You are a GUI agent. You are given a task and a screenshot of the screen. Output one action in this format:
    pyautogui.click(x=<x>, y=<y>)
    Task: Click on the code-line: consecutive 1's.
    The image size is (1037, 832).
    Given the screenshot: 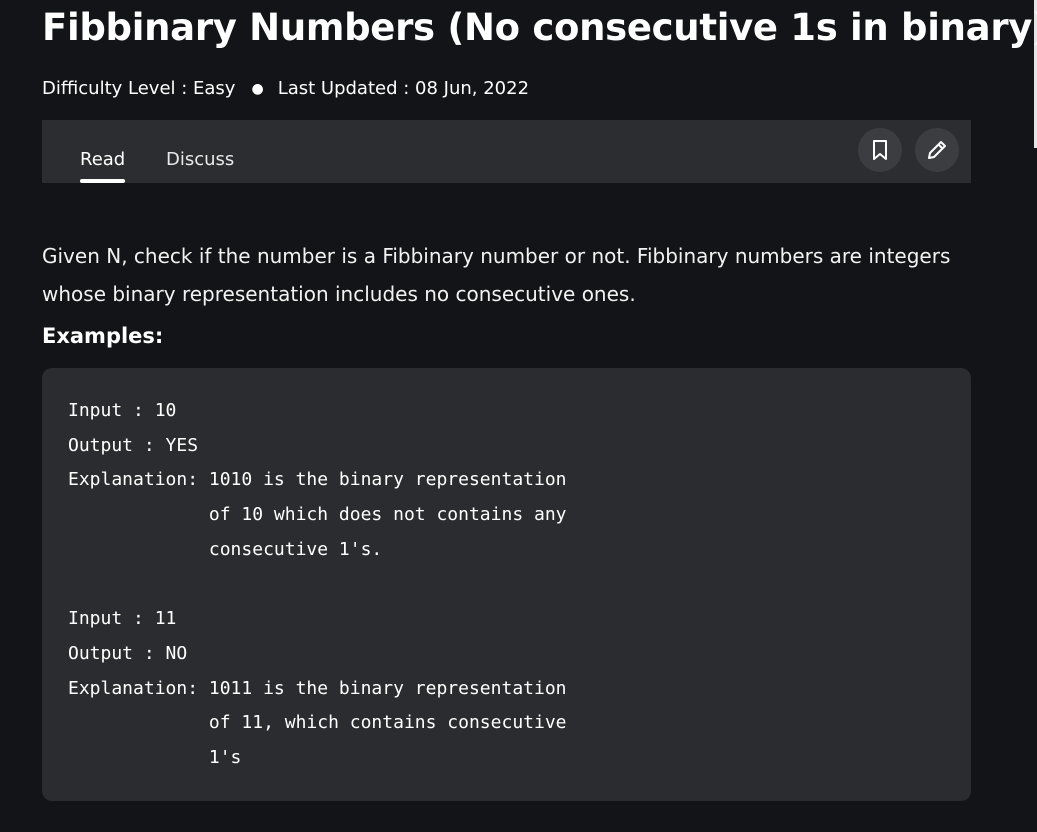 What is the action you would take?
    pyautogui.click(x=225, y=549)
    